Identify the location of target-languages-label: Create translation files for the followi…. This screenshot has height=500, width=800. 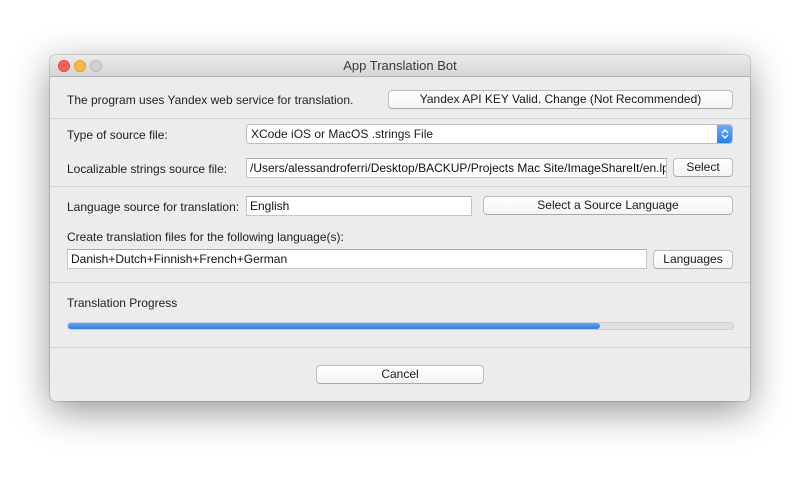
(205, 237).